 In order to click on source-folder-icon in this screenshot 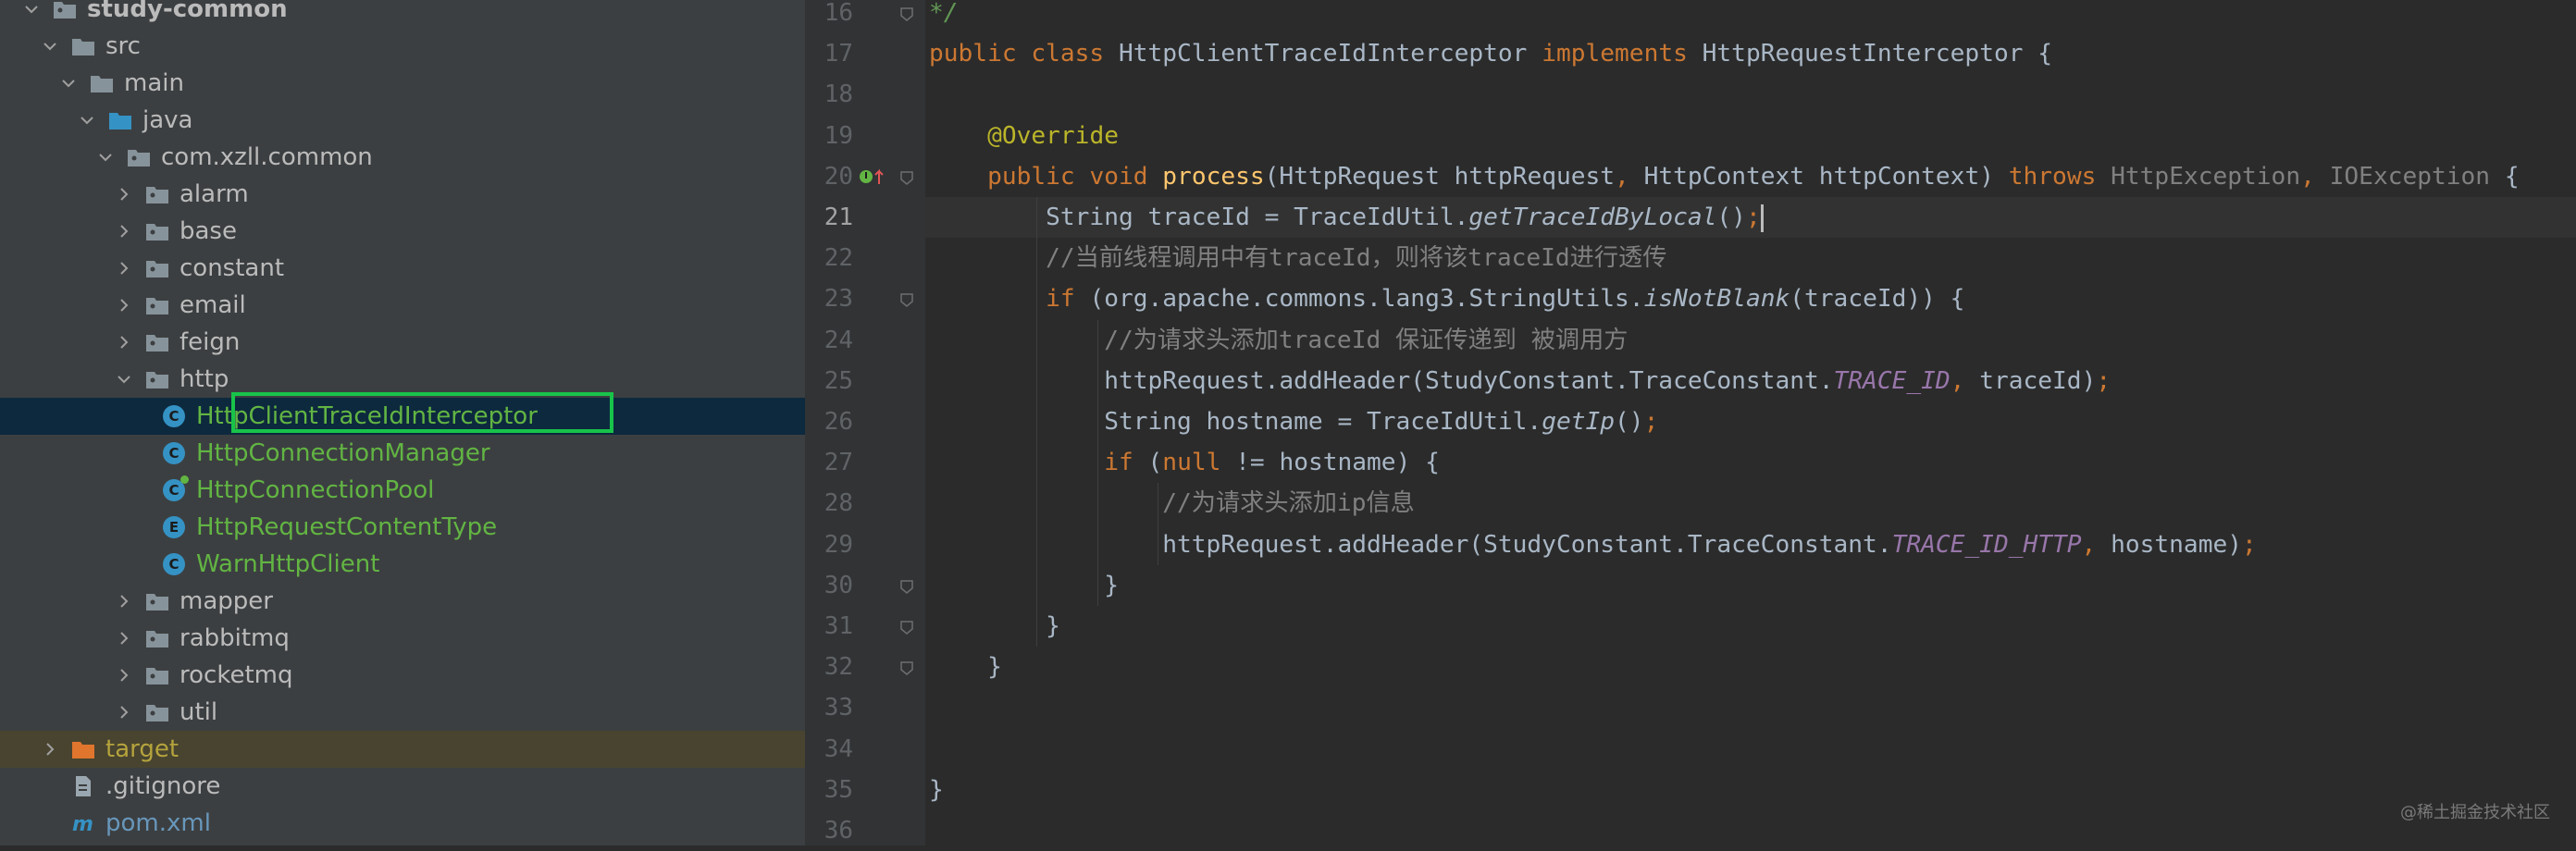, I will do `click(120, 120)`.